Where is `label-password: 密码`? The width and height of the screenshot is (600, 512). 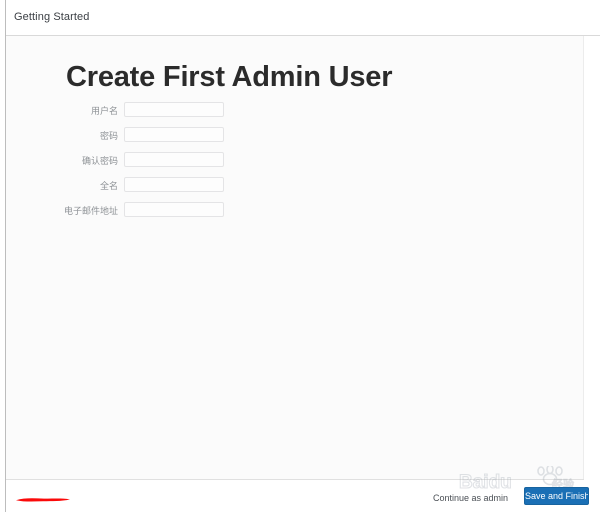
label-password: 密码 is located at coordinates (108, 137).